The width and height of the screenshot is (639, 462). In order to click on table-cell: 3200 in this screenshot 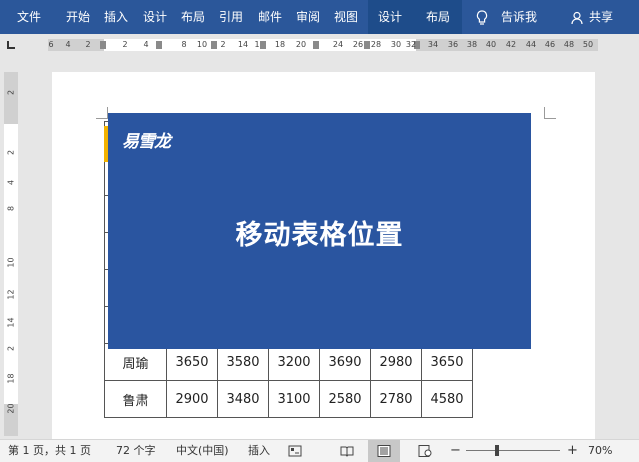, I will do `click(294, 362)`.